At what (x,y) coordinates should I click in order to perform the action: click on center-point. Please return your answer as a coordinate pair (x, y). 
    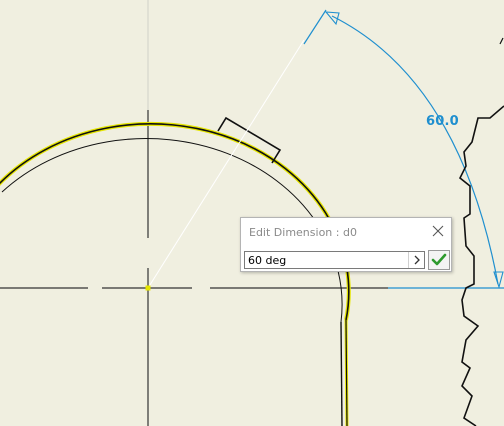
    Looking at the image, I should click on (148, 288).